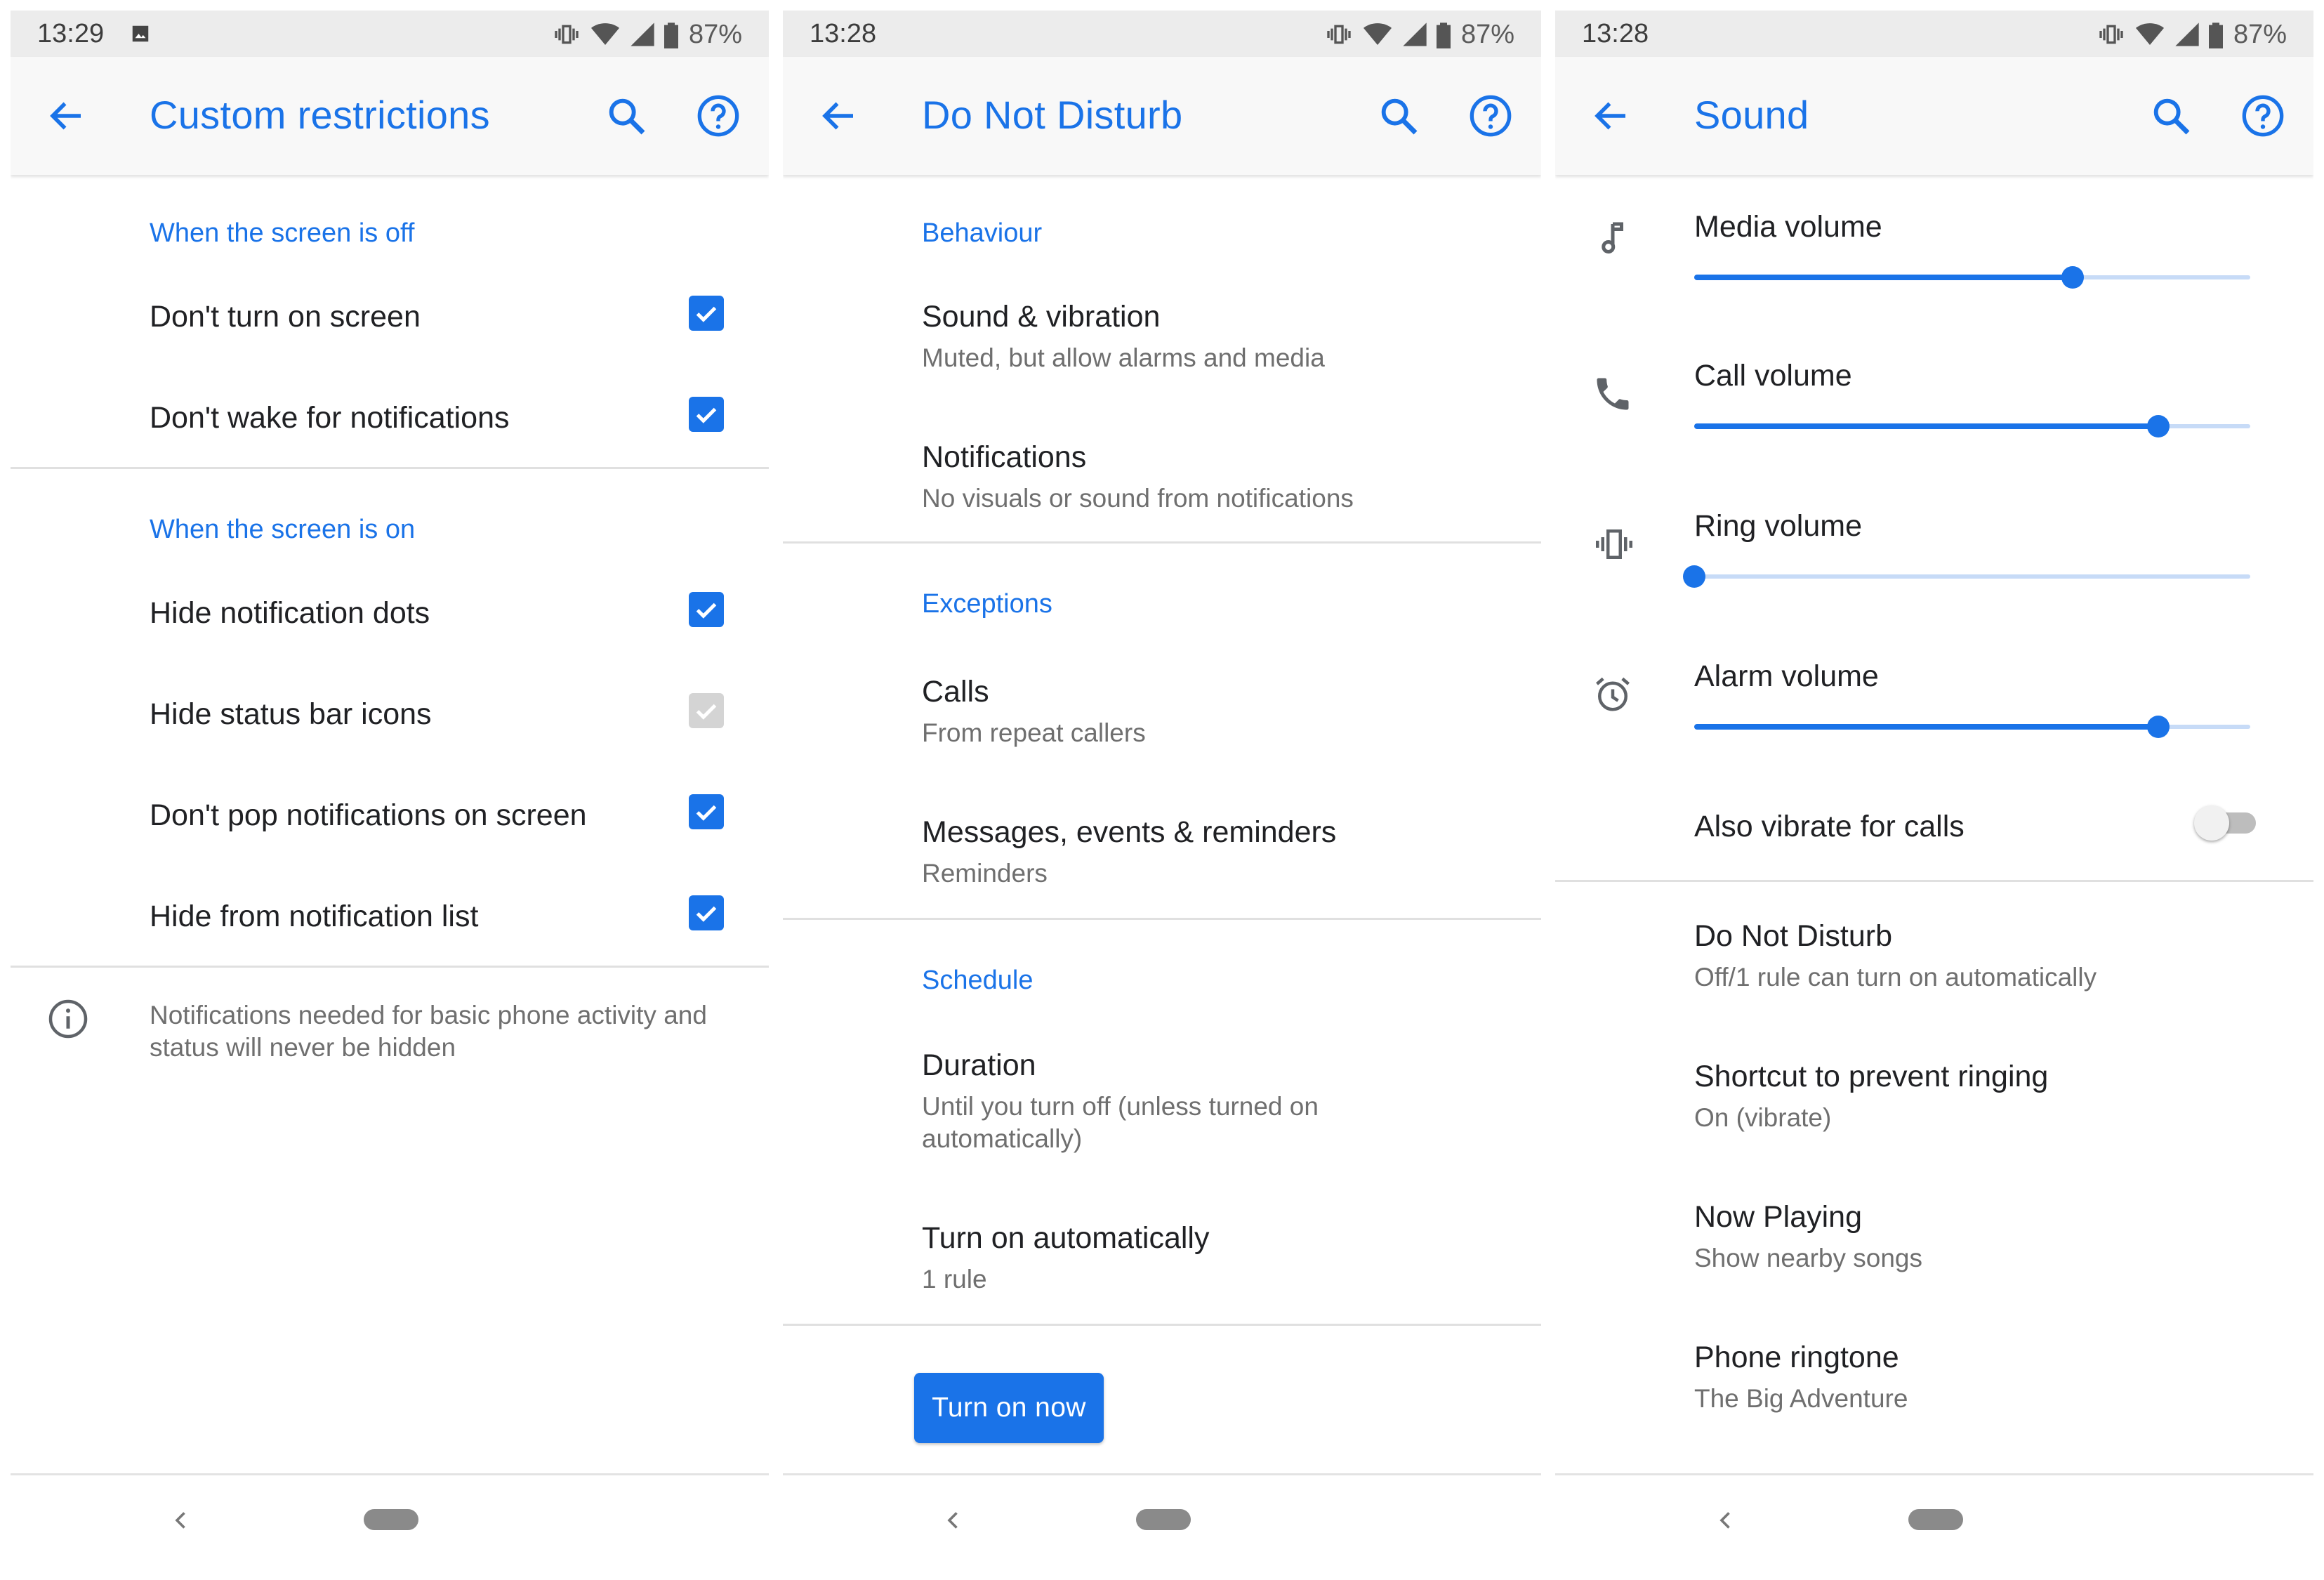 The image size is (2324, 1580). Describe the element at coordinates (1934, 34) in the screenshot. I see `status-bar: 13:28 87%` at that location.